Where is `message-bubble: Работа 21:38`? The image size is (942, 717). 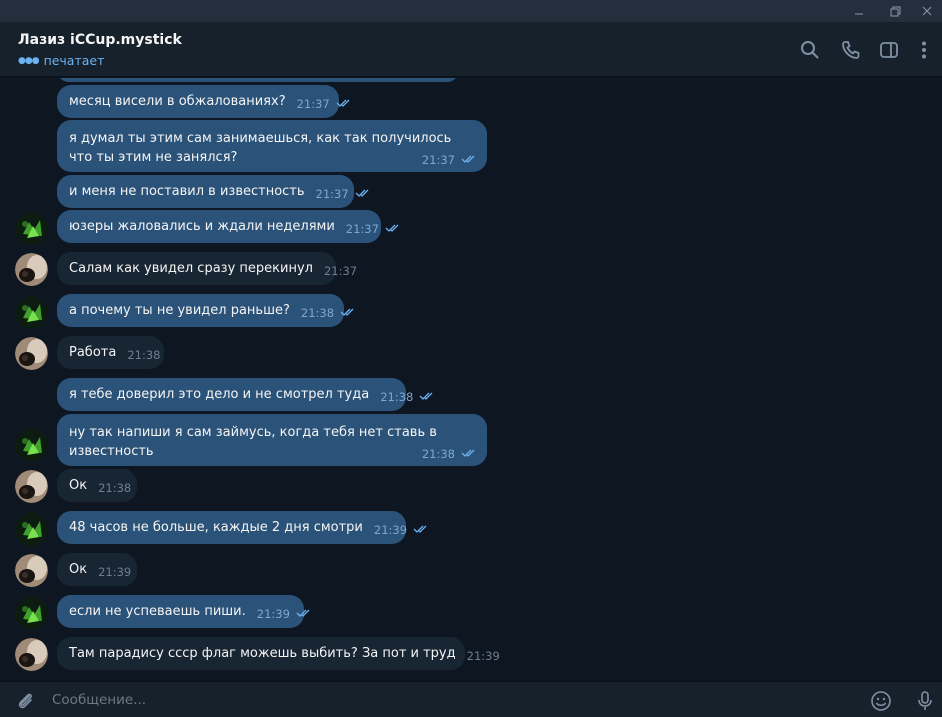 message-bubble: Работа 21:38 is located at coordinates (110, 352).